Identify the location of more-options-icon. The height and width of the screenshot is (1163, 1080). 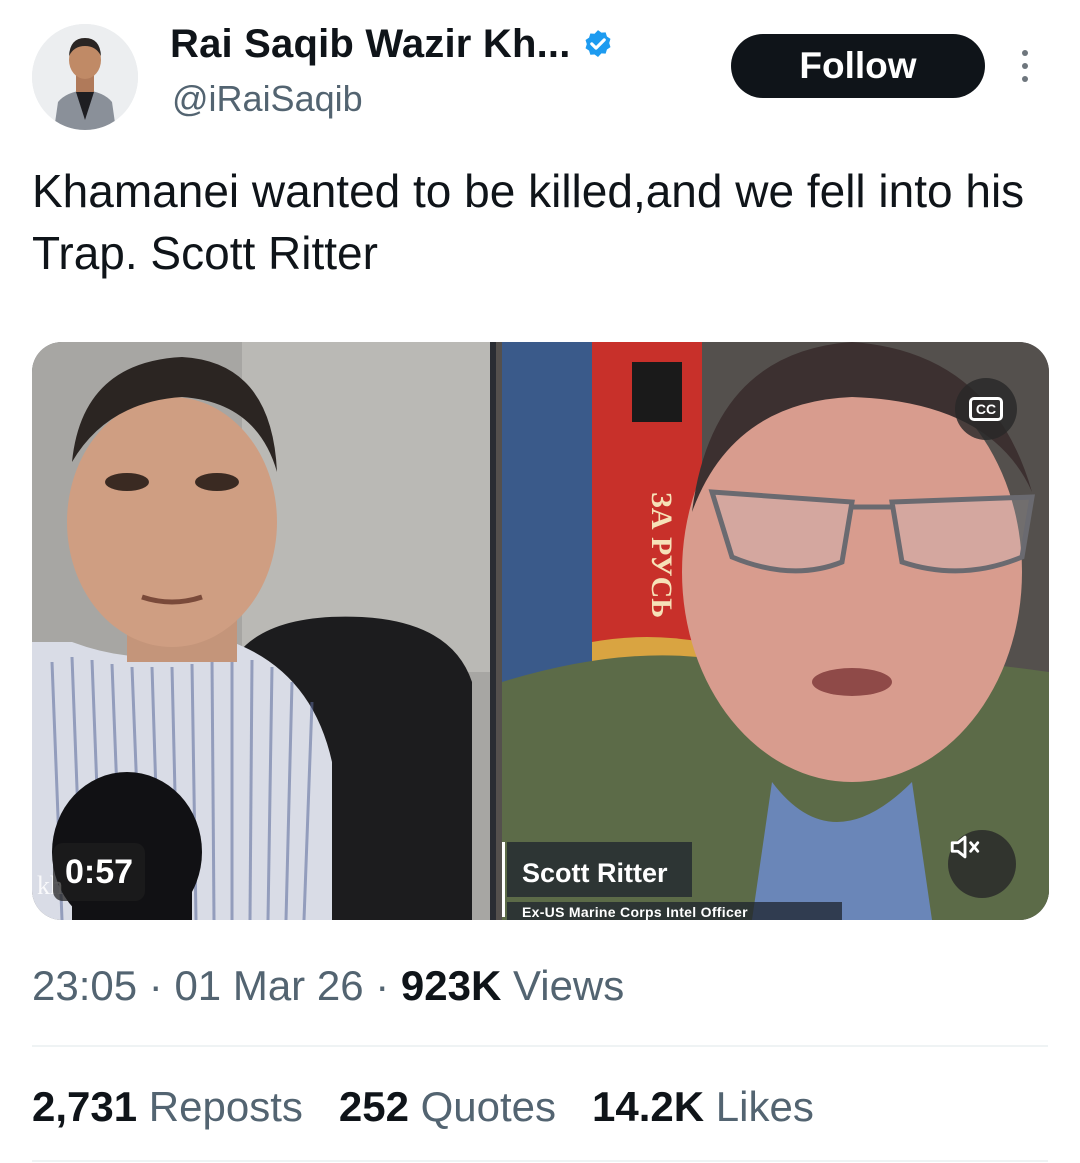
(1025, 66).